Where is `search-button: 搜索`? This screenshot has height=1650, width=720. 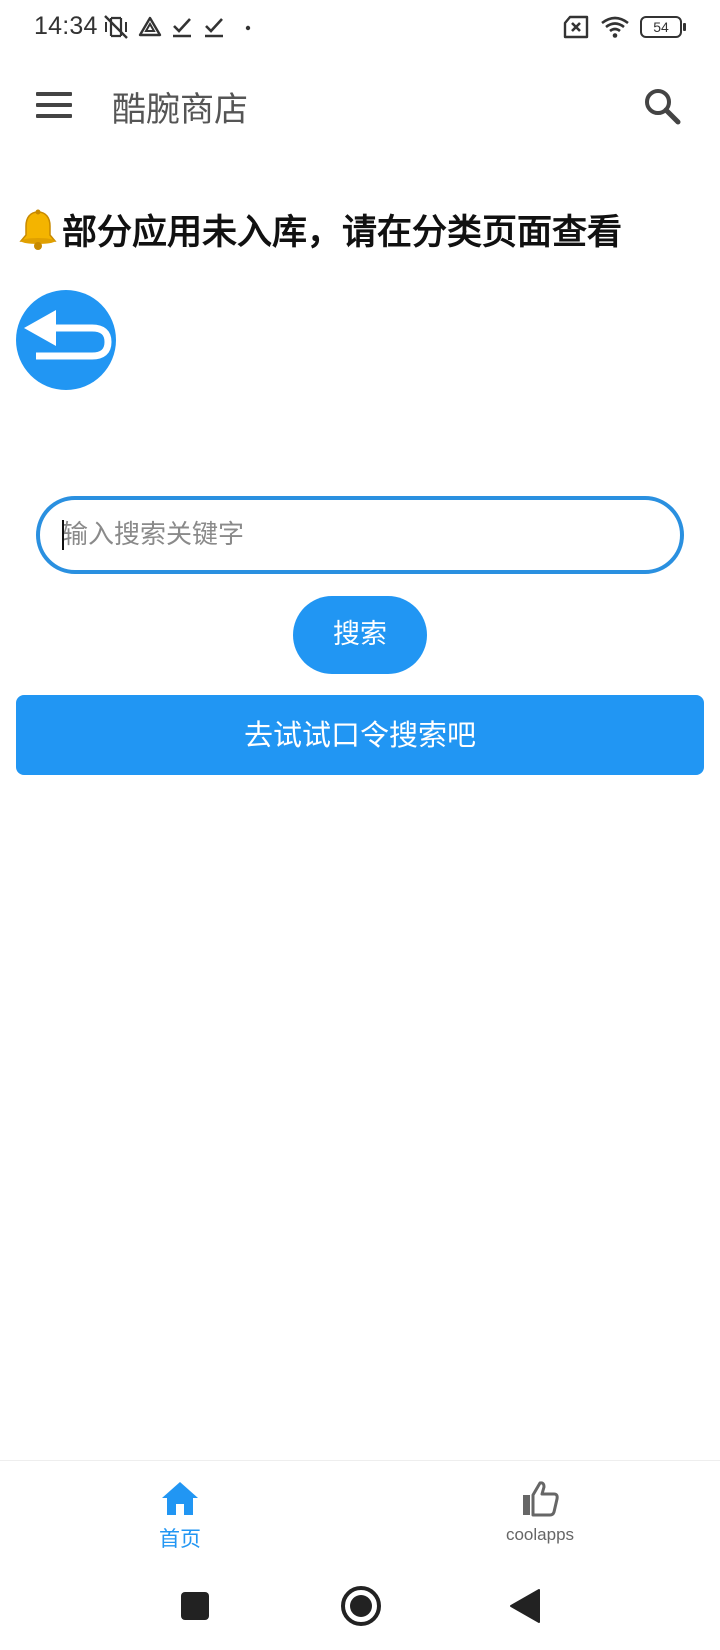
search-button: 搜索 is located at coordinates (360, 635).